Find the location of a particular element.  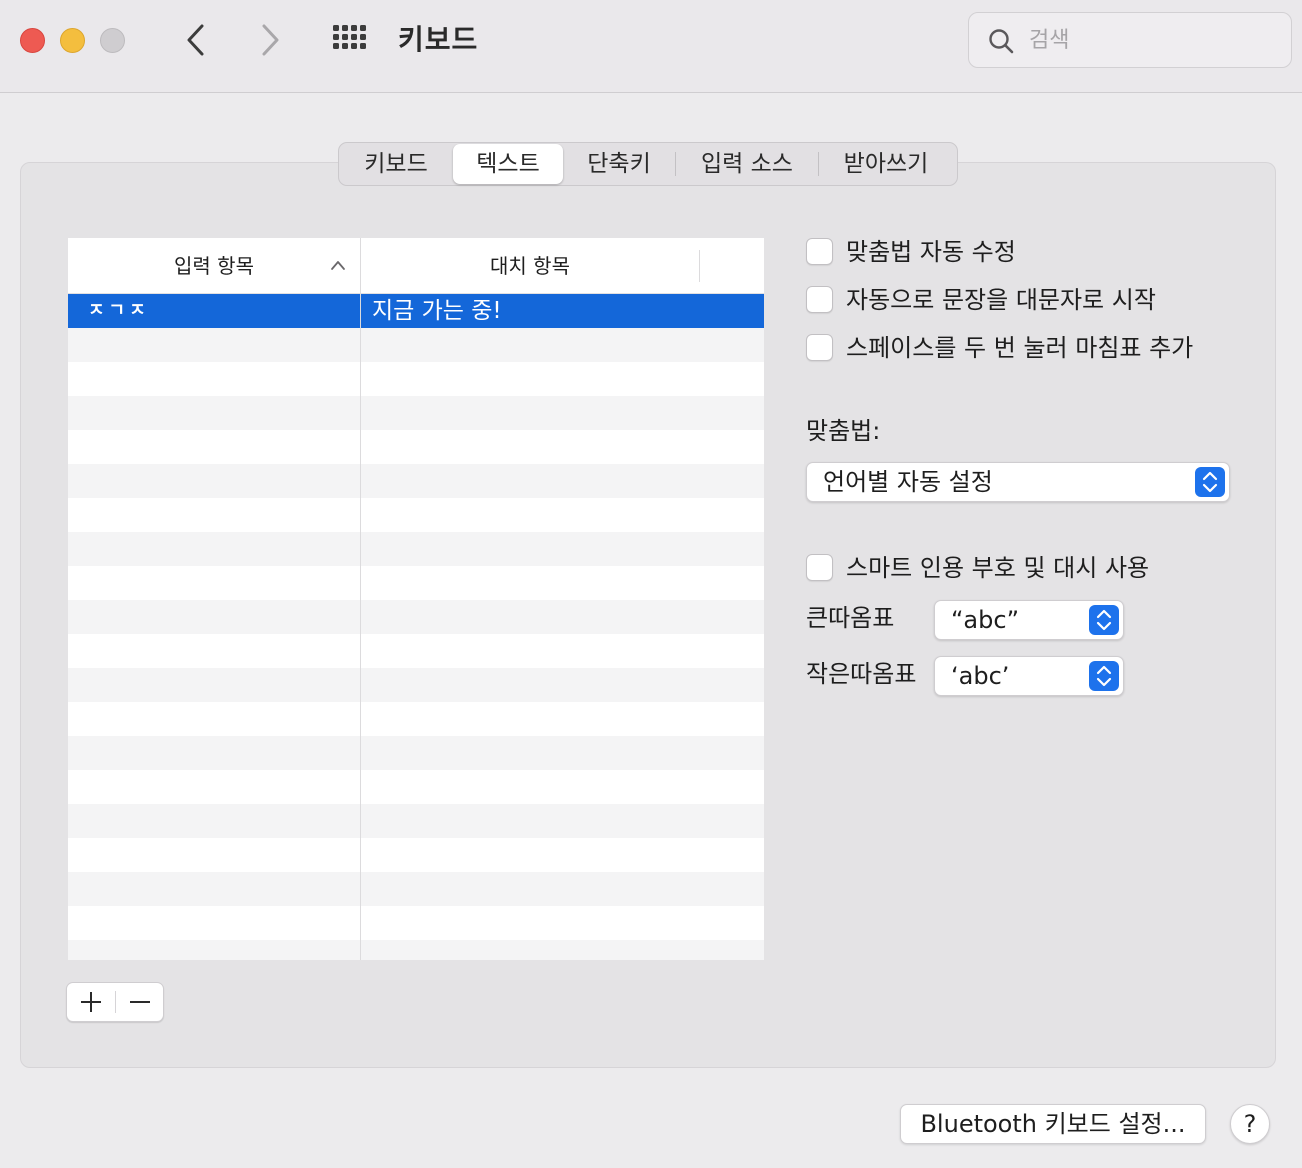

chevron-right-icon is located at coordinates (270, 40).